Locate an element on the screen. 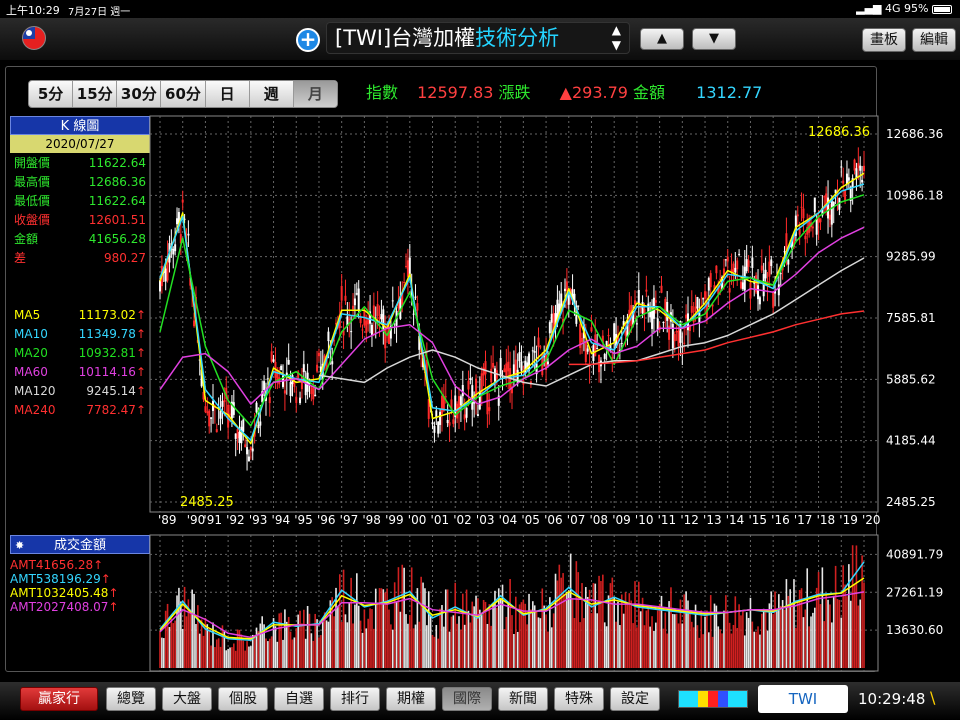 The height and width of the screenshot is (720, 960). info-value: 7782.47↑ is located at coordinates (116, 409).